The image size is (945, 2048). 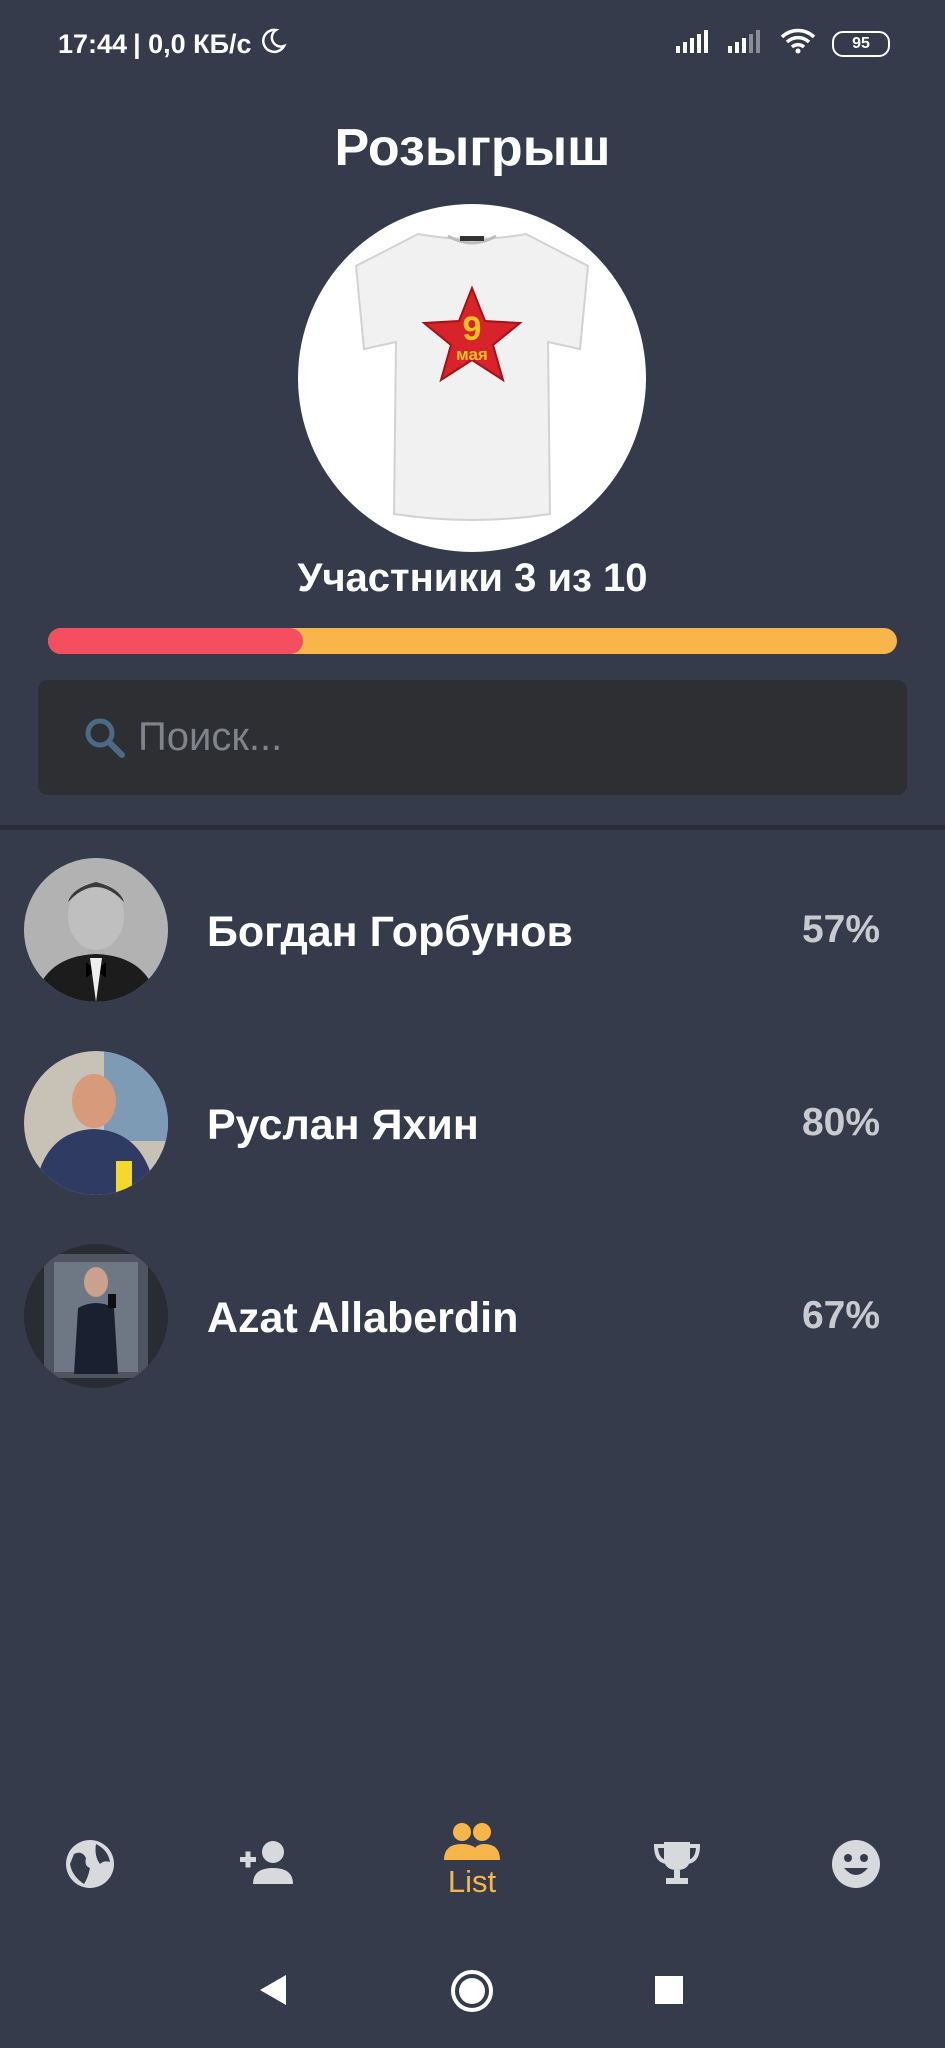 What do you see at coordinates (669, 1990) in the screenshot?
I see `recents-icon` at bounding box center [669, 1990].